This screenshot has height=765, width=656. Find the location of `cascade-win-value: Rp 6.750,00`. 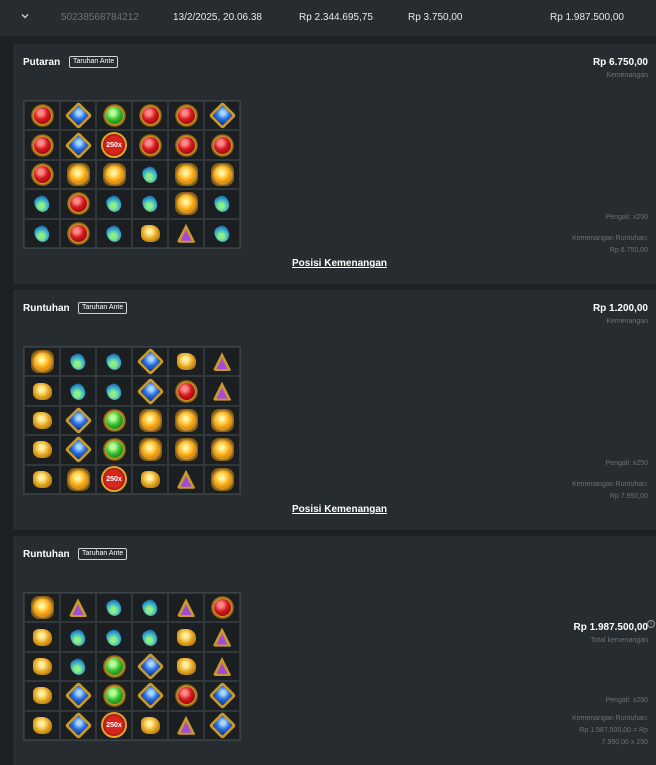

cascade-win-value: Rp 6.750,00 is located at coordinates (628, 250).